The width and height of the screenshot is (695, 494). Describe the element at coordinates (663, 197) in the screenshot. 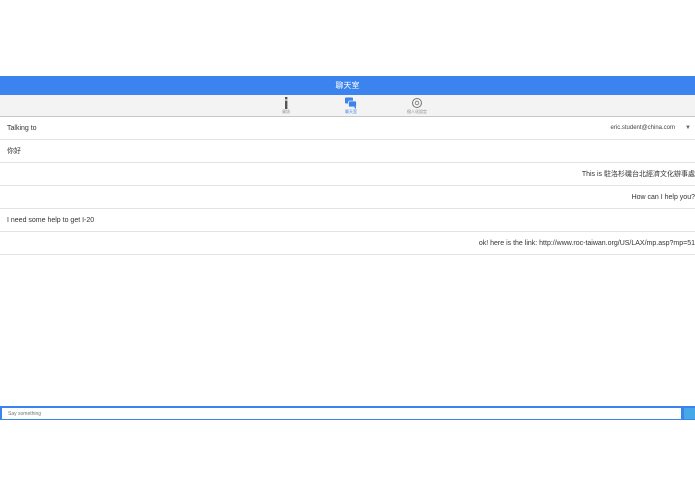

I see `message-text: How can I help you?` at that location.